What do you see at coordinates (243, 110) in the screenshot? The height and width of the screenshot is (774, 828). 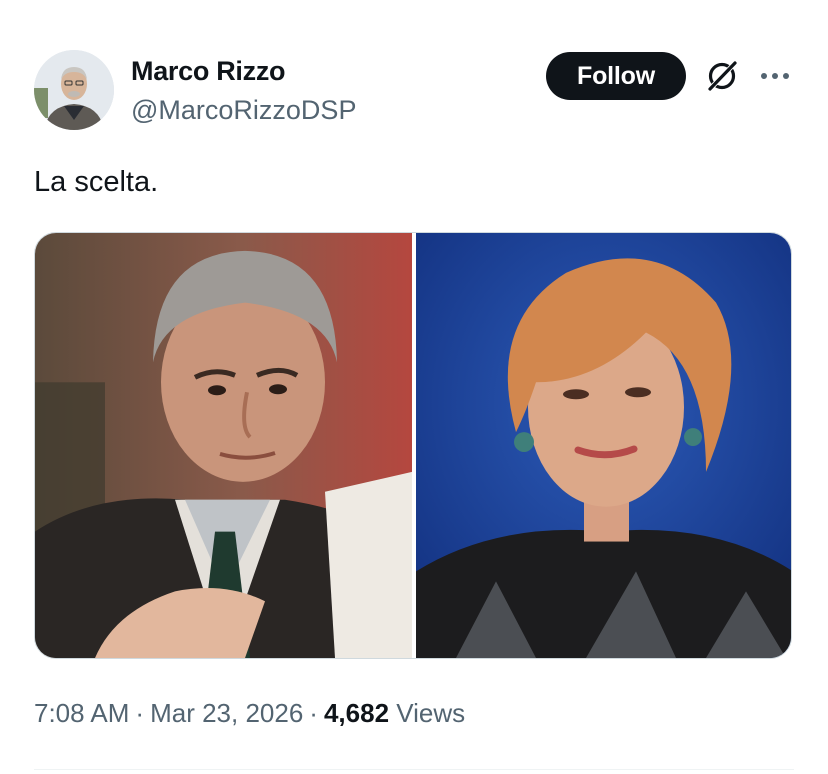 I see `author-handle: @MarcoRizzoDSP` at bounding box center [243, 110].